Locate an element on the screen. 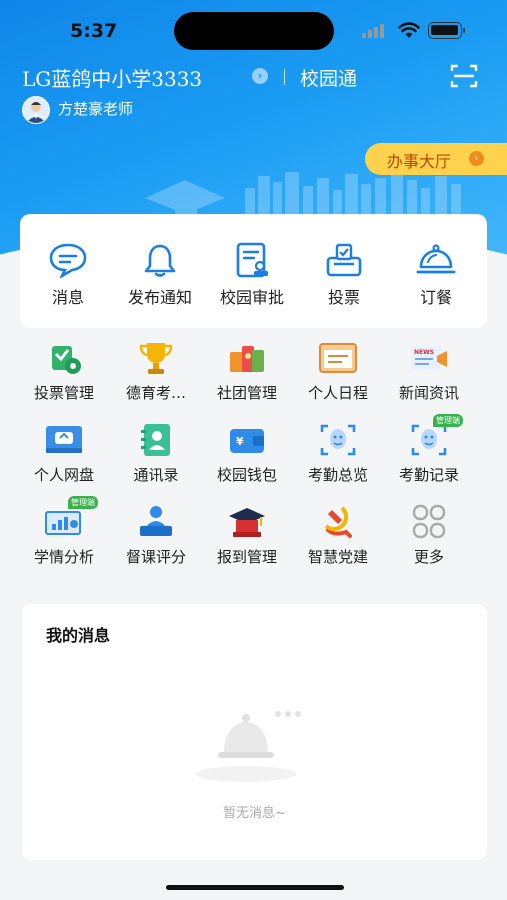  app-lecture-rating: 督课评分 is located at coordinates (156, 535).